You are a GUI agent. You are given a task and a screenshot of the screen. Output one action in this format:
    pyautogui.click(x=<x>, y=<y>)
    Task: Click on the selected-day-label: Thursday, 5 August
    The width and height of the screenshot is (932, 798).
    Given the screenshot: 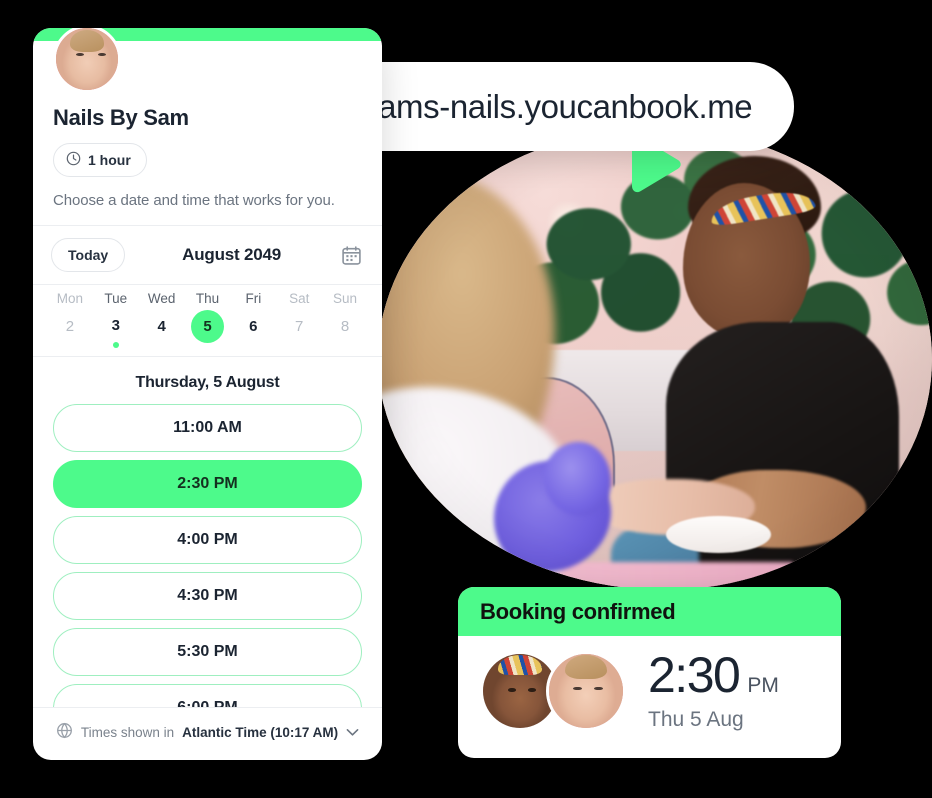 What is the action you would take?
    pyautogui.click(x=207, y=382)
    